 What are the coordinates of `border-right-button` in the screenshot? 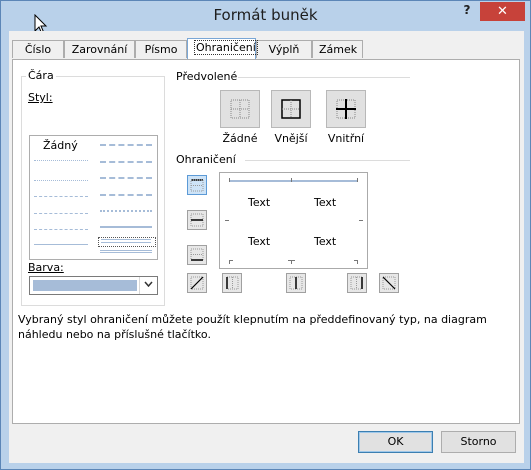 It's located at (357, 283).